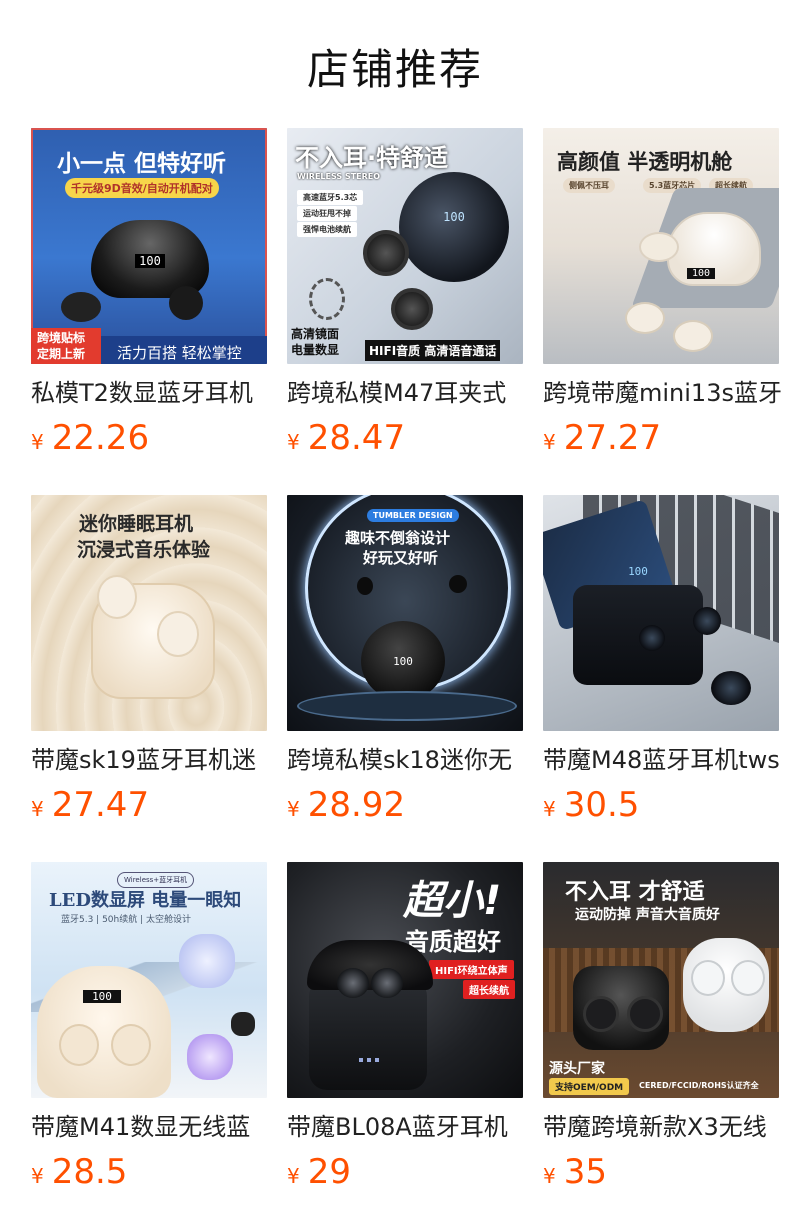 The width and height of the screenshot is (790, 1230). What do you see at coordinates (136, 524) in the screenshot?
I see `image-headline: 迷你睡眠耳机` at bounding box center [136, 524].